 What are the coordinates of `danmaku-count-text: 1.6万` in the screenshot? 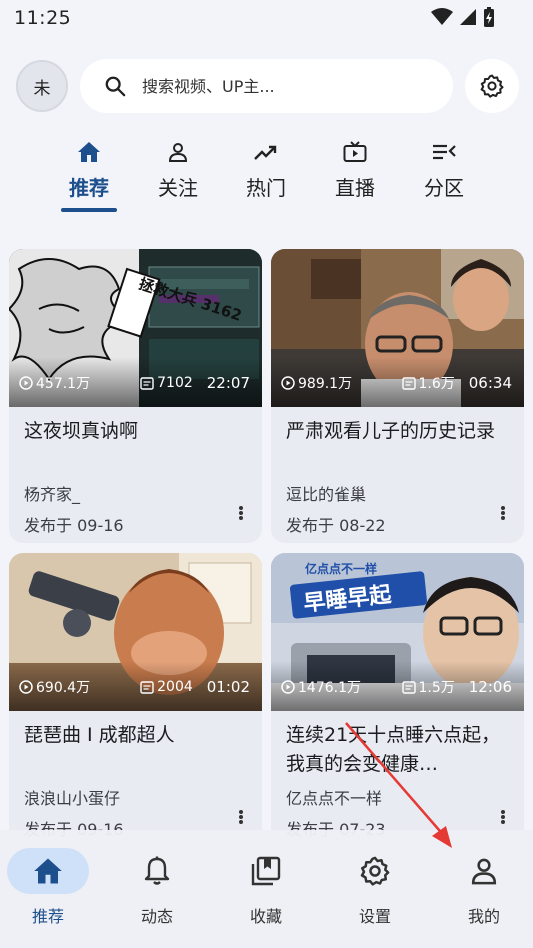 It's located at (436, 384).